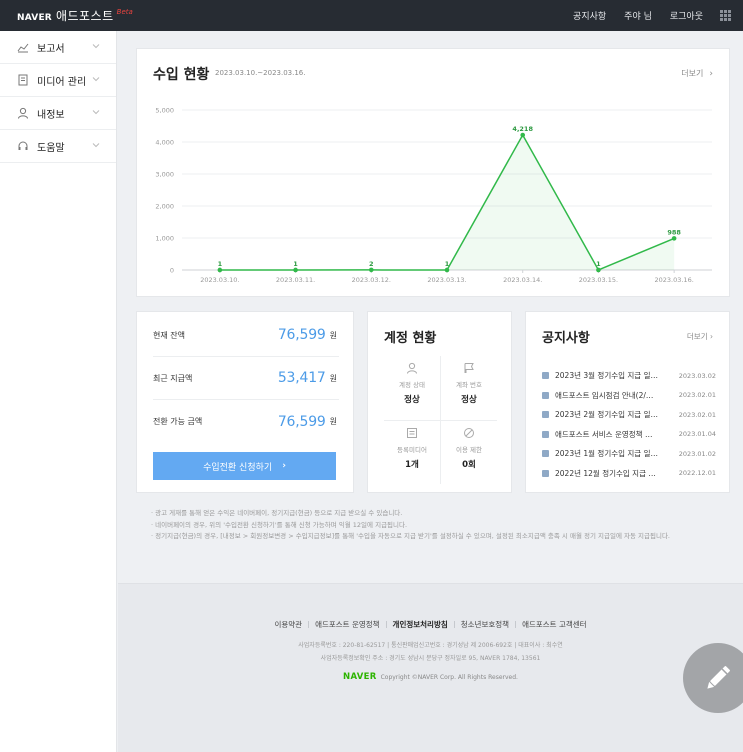  I want to click on top-links: 공지사항 주야 님 로그아웃, so click(629, 15).